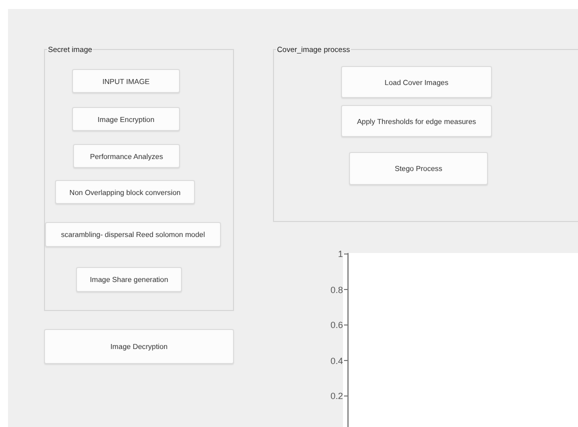 This screenshot has height=427, width=578. I want to click on axis-tick-label: 0.6, so click(336, 325).